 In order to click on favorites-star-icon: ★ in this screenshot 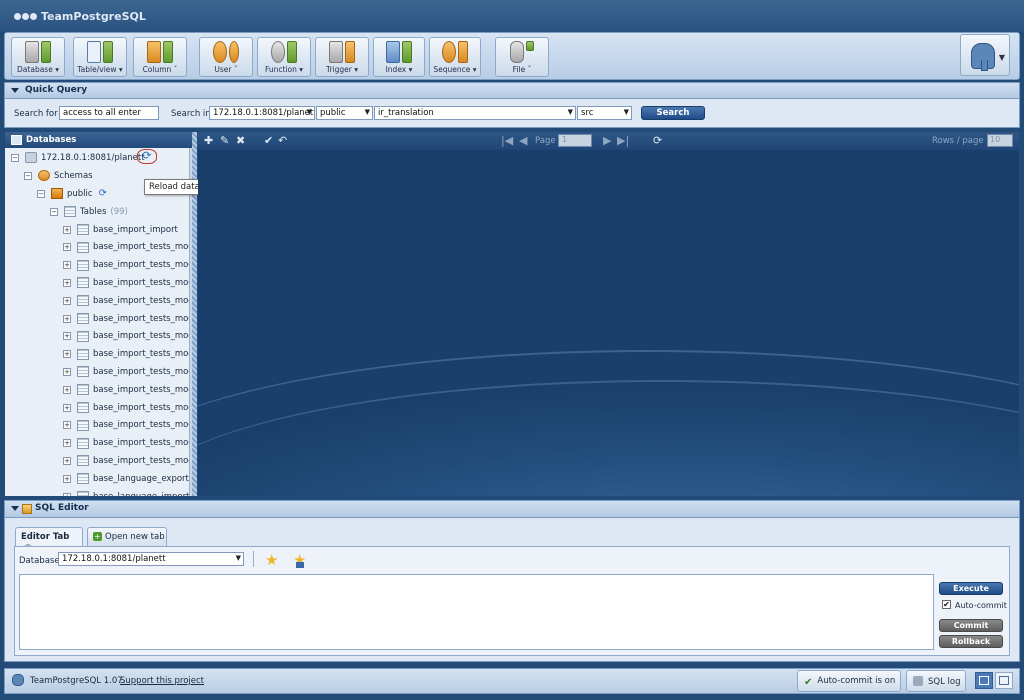, I will do `click(271, 560)`.